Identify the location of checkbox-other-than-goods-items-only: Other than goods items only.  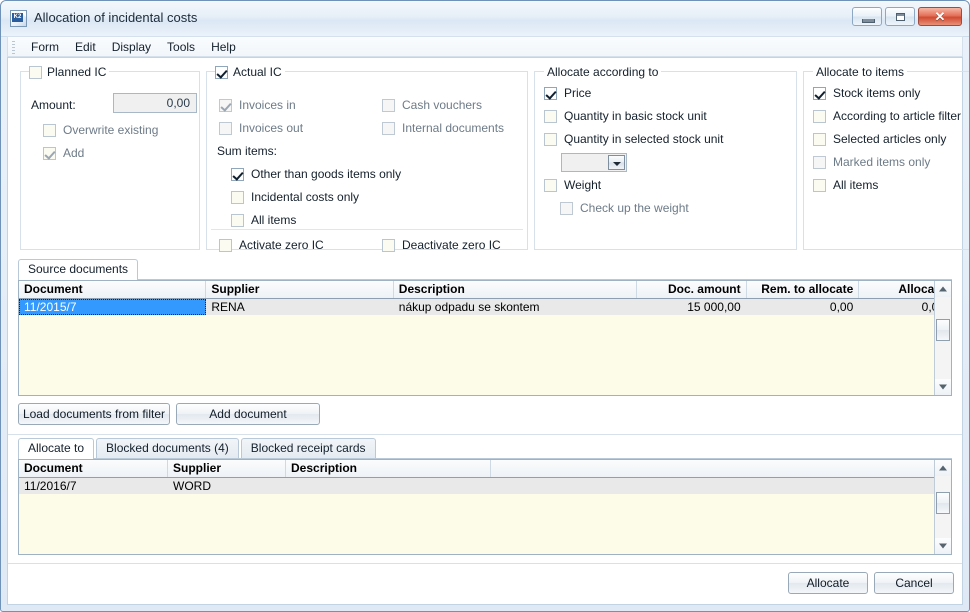
(316, 174).